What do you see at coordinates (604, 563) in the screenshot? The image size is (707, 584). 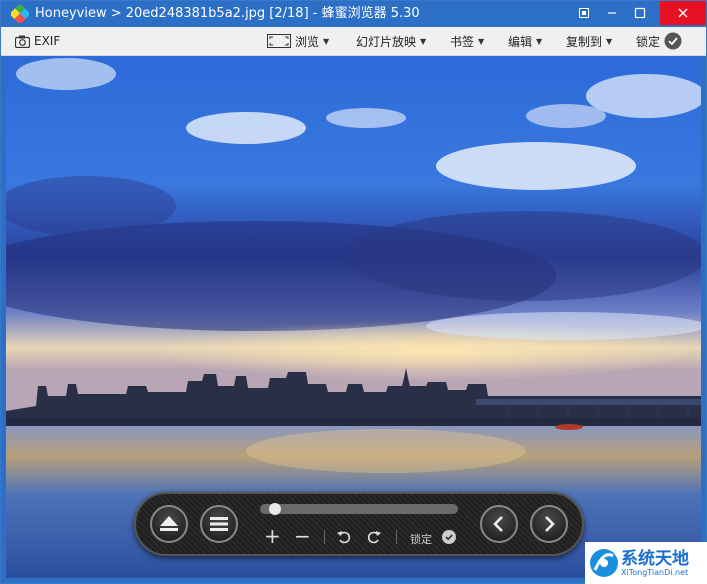 I see `watermark-logo-icon` at bounding box center [604, 563].